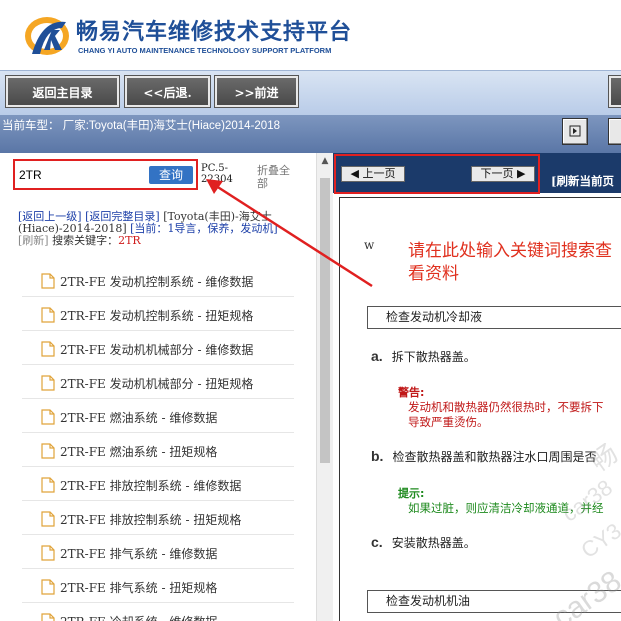 Image resolution: width=621 pixels, height=621 pixels. What do you see at coordinates (510, 262) in the screenshot?
I see `search-hint: 请在此处输入关键词搜索查看资料` at bounding box center [510, 262].